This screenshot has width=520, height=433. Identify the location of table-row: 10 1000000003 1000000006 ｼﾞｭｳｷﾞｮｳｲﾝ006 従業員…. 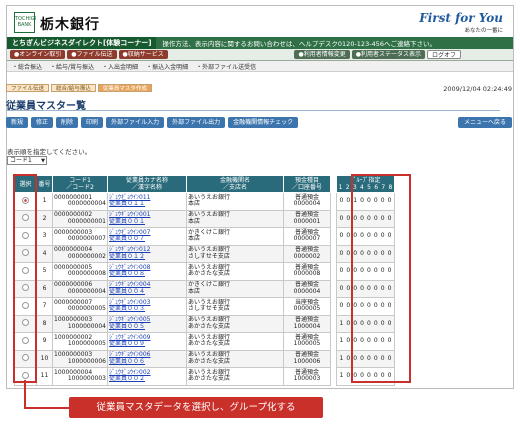
(204, 358).